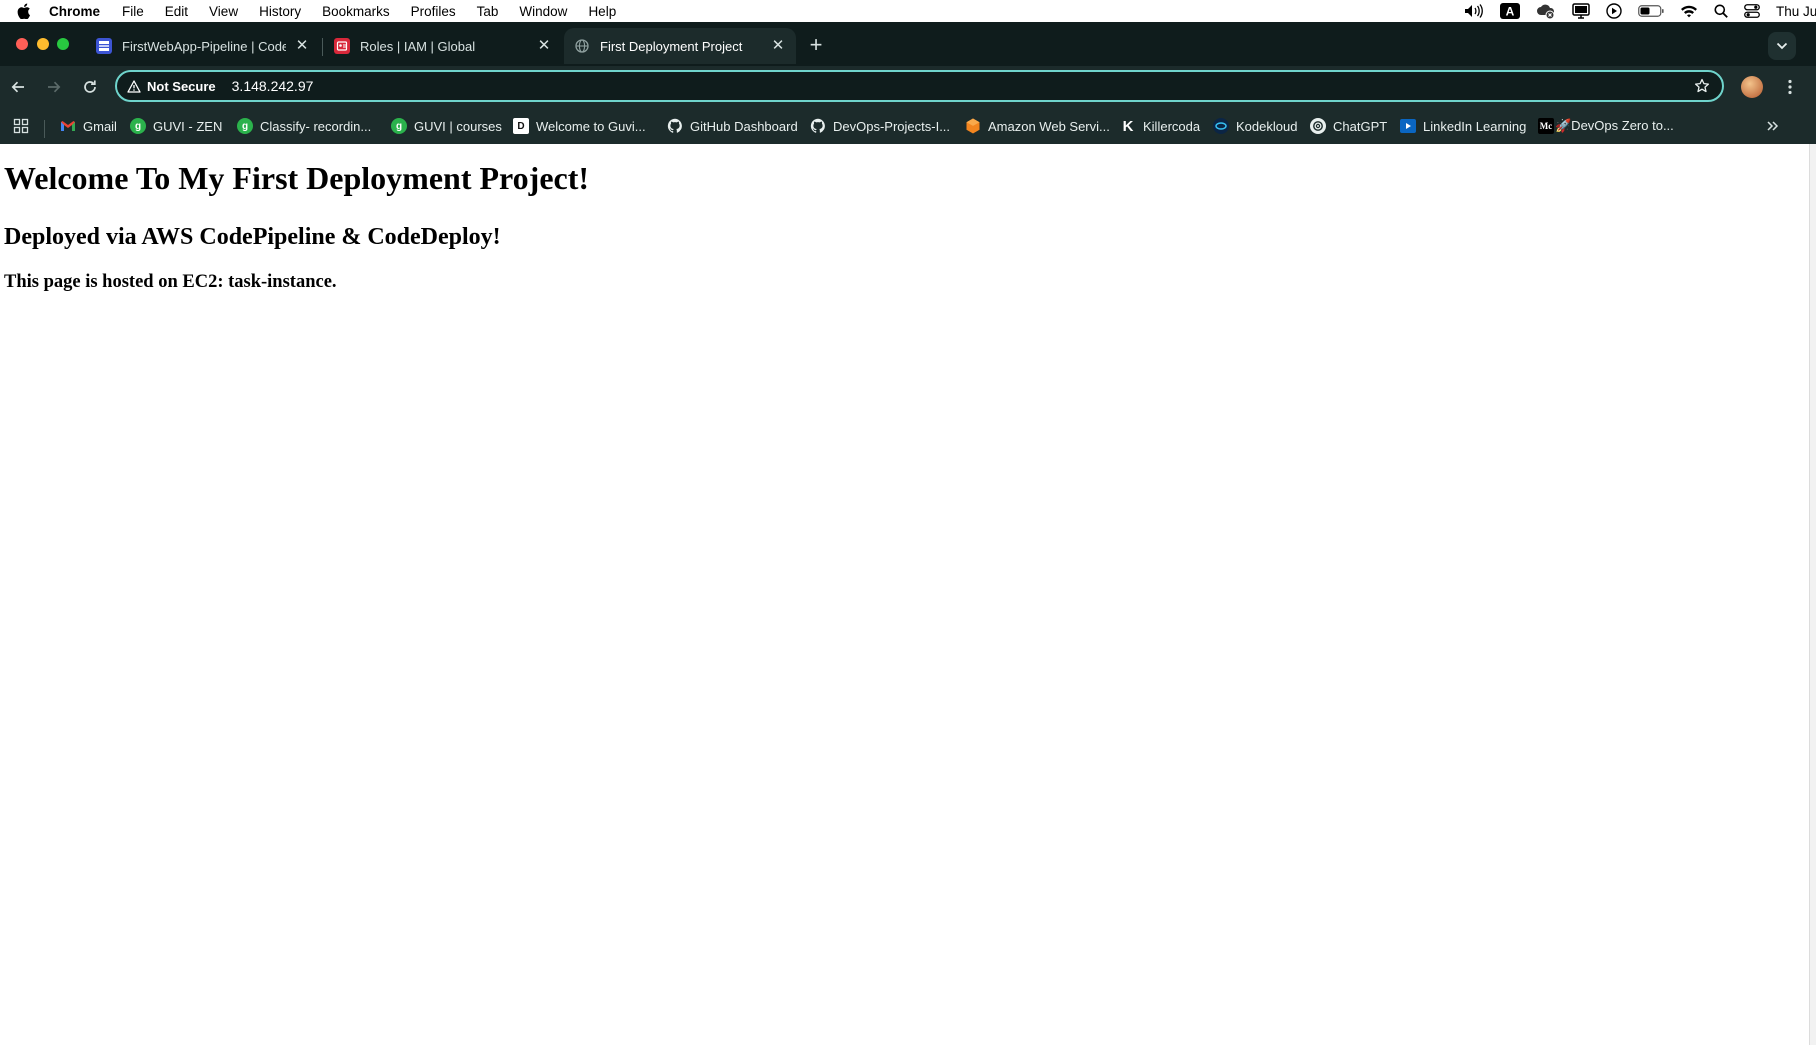 The image size is (1816, 1045). Describe the element at coordinates (181, 86) in the screenshot. I see `security-status-label: Not Secure` at that location.